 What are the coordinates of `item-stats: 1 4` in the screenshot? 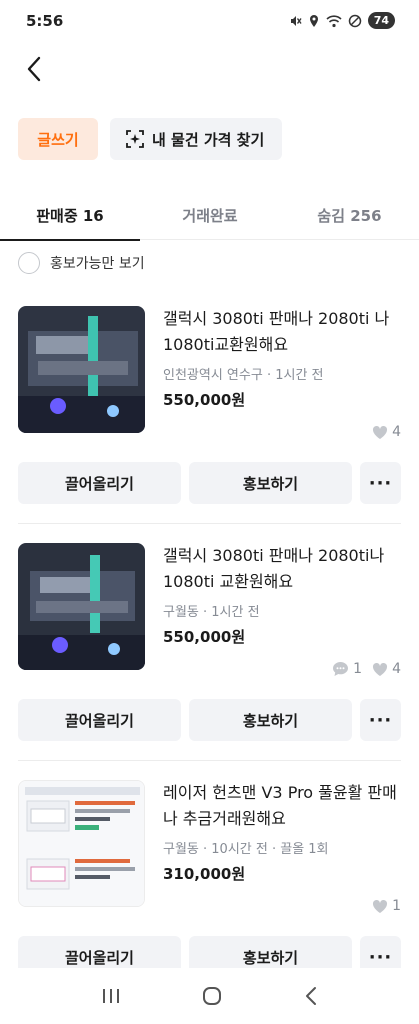 It's located at (366, 669).